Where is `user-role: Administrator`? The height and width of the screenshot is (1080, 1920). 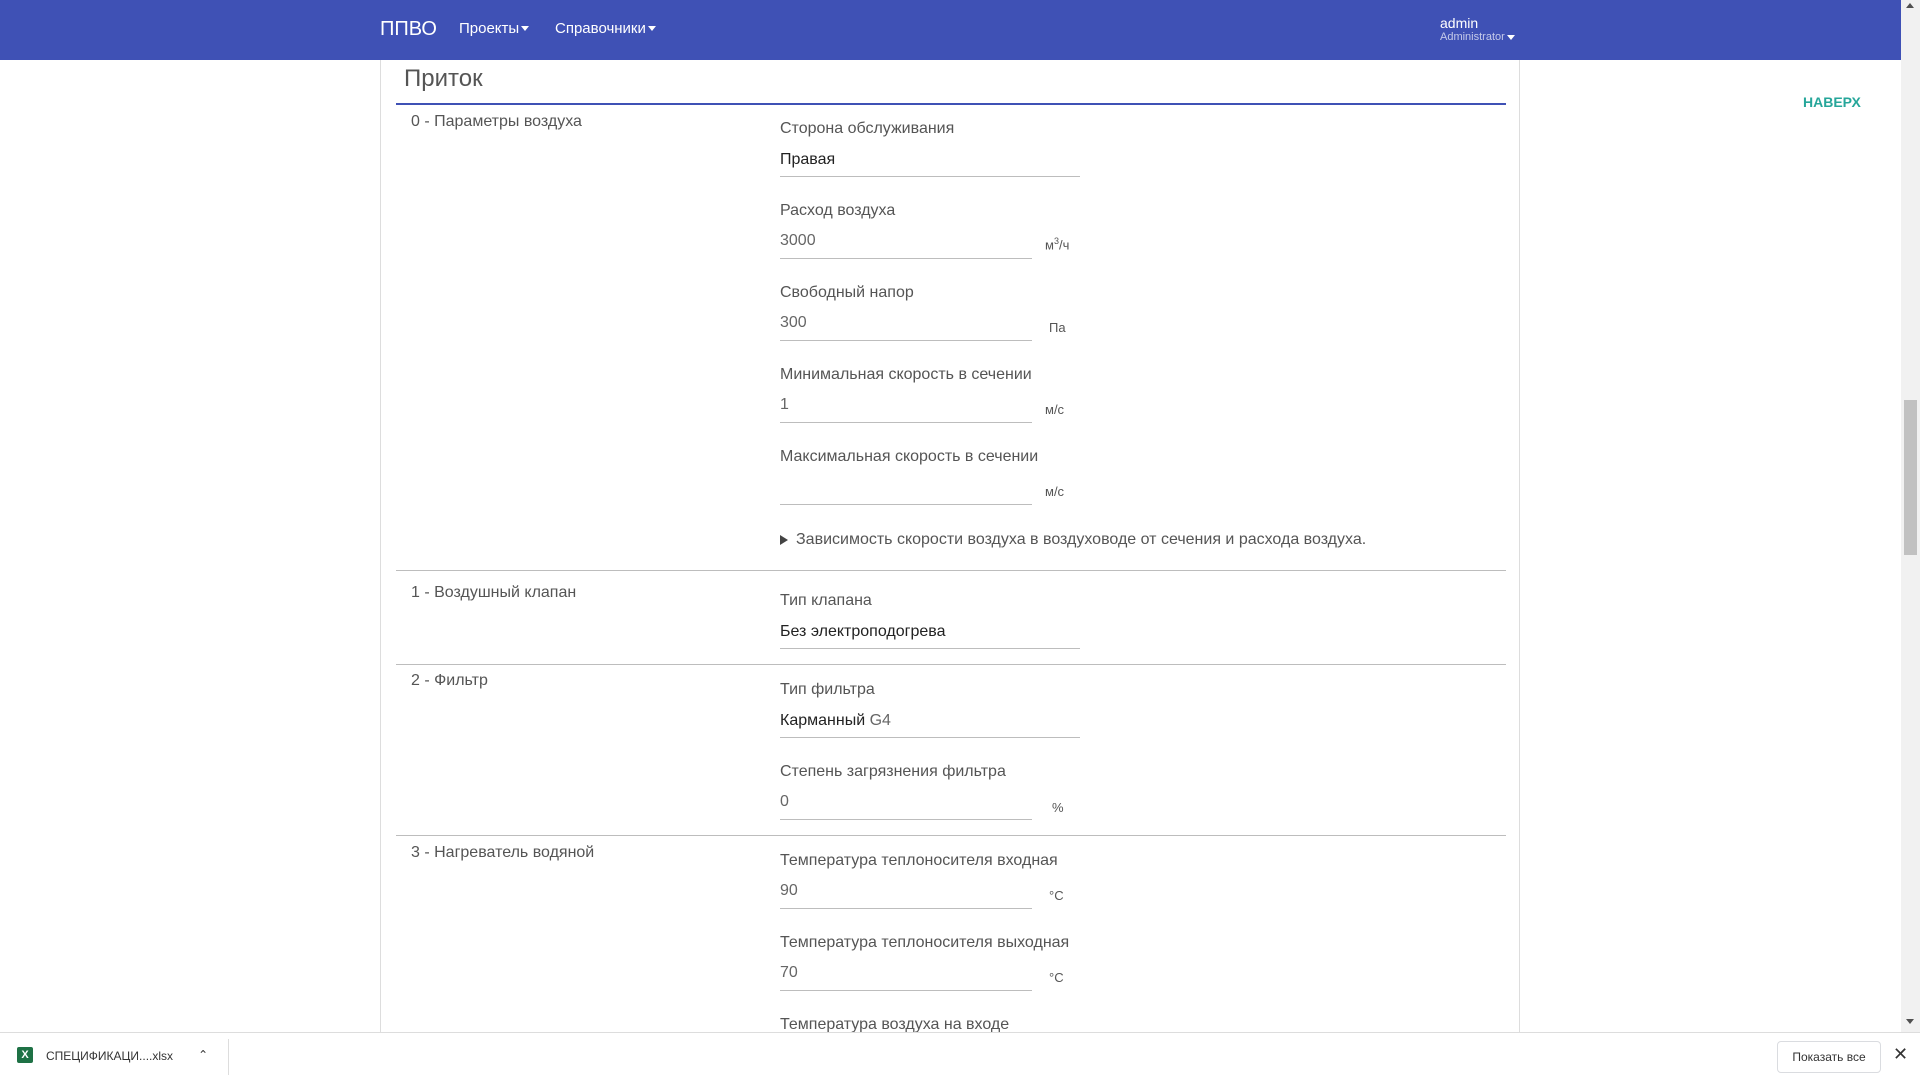
user-role: Administrator is located at coordinates (1477, 37).